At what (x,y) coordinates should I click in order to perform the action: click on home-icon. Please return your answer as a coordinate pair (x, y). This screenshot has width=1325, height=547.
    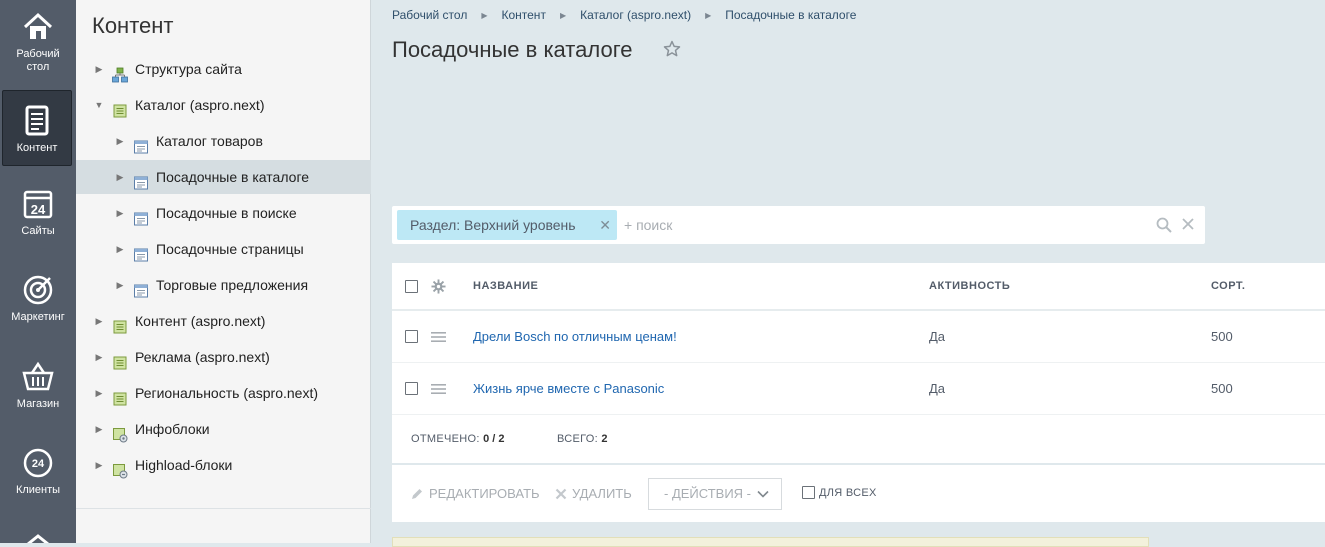
    Looking at the image, I should click on (38, 25).